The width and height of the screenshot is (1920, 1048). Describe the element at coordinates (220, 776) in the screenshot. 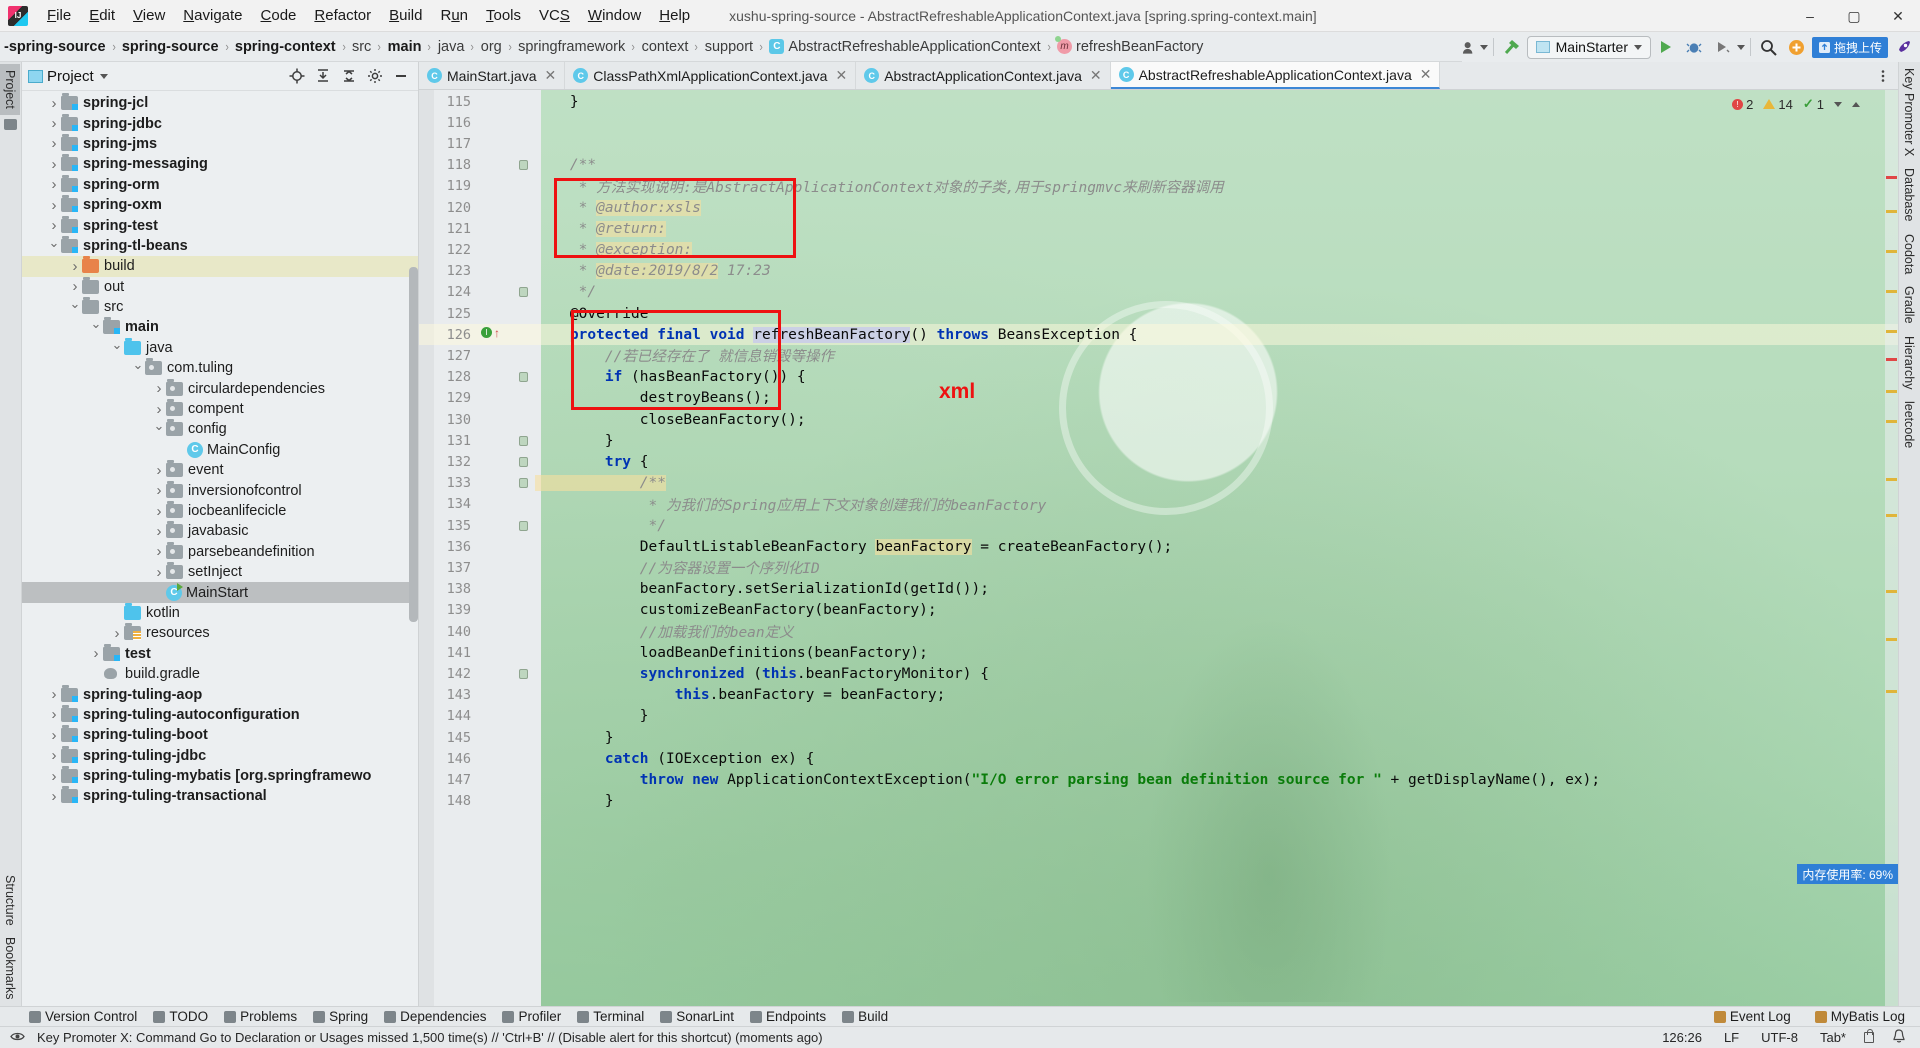

I see `tree-node-spring-tuling-mybatis-org-springframewo: spring-tuling-mybatis [org.springframewo` at that location.